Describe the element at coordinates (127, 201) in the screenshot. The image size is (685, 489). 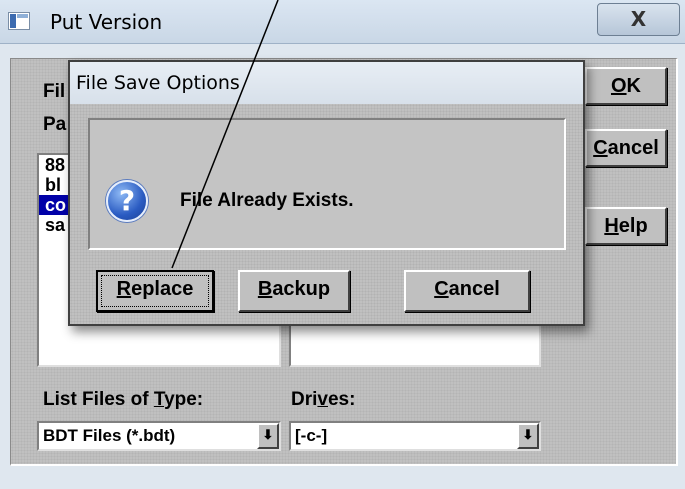
I see `question-icon: ?` at that location.